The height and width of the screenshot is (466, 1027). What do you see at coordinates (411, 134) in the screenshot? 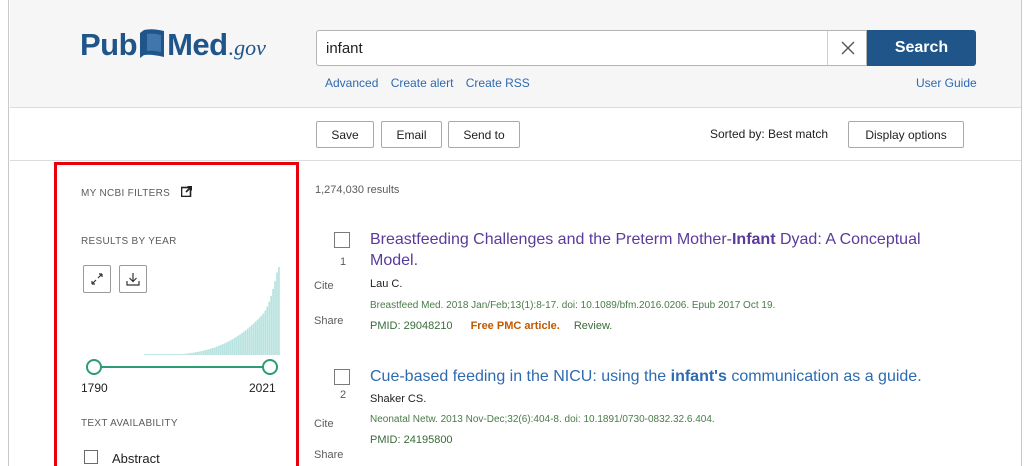
I see `email-button: Email` at bounding box center [411, 134].